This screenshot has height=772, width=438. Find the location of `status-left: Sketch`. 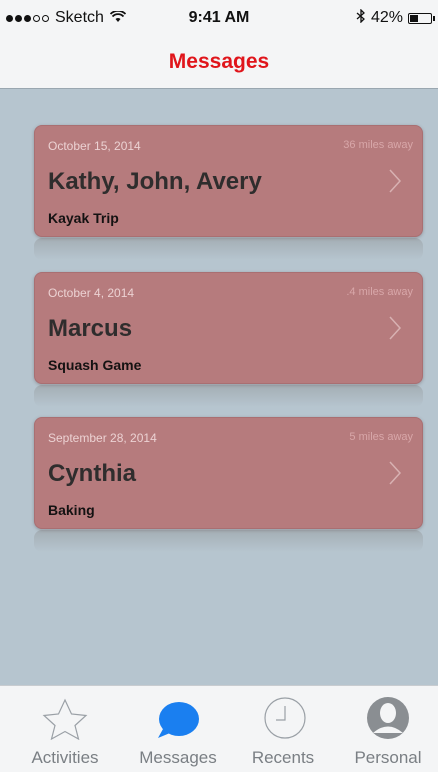

status-left: Sketch is located at coordinates (66, 18).